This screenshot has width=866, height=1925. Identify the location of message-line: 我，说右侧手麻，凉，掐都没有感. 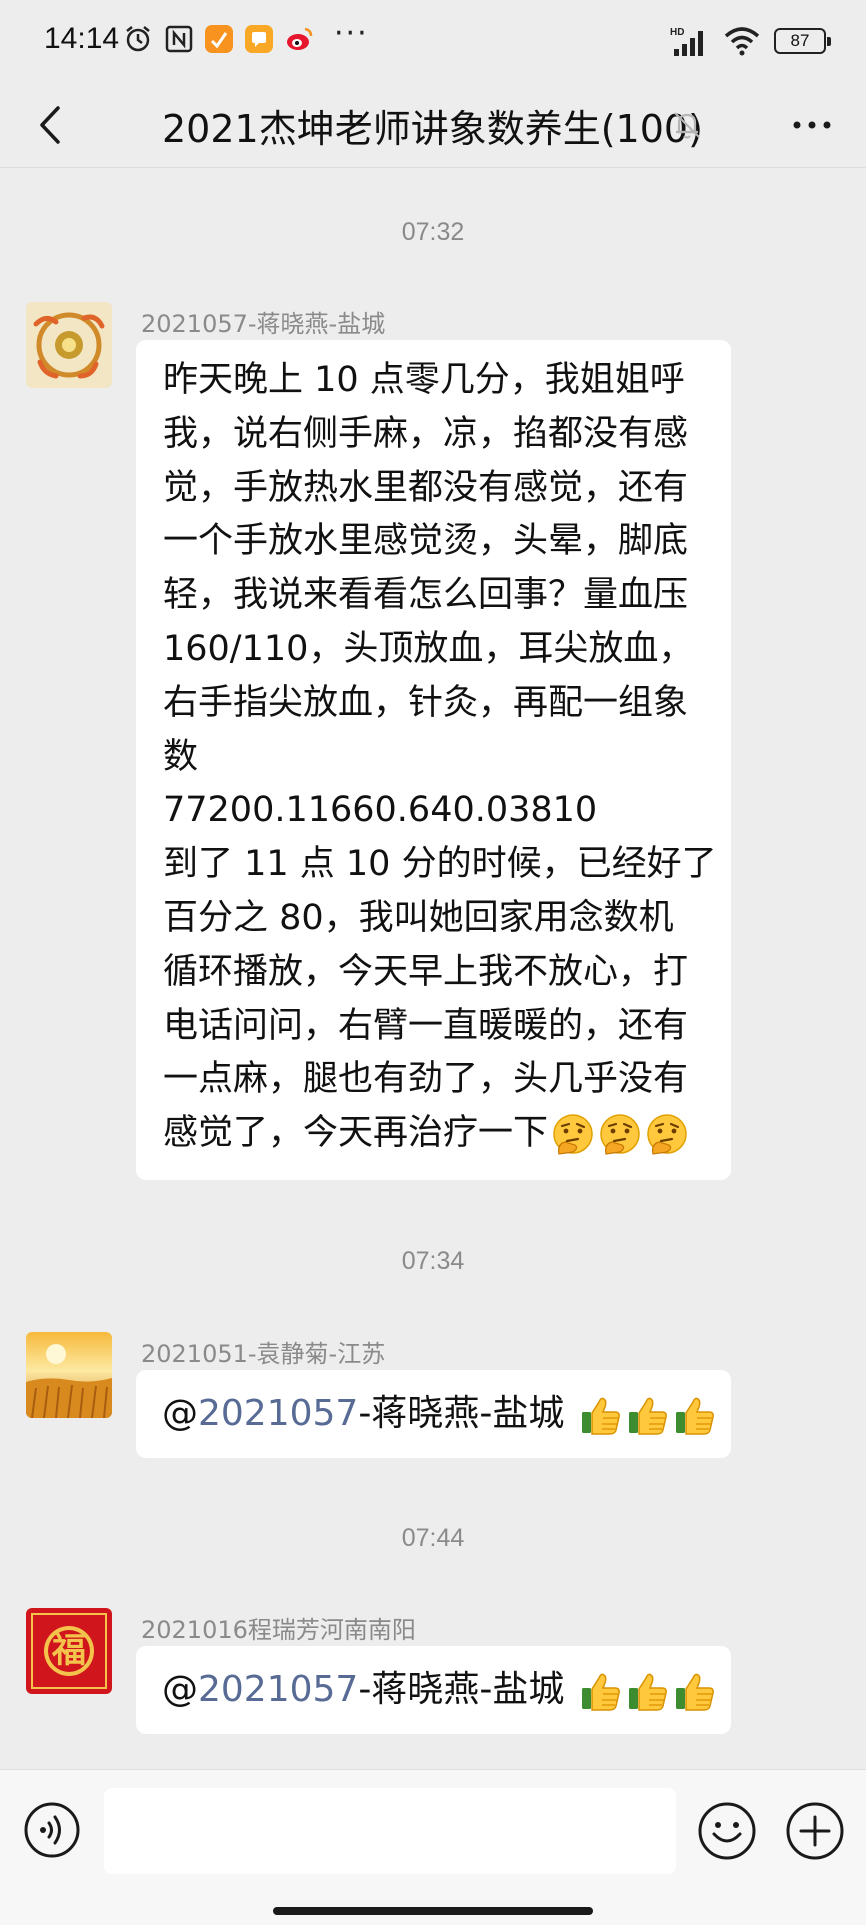
(426, 433).